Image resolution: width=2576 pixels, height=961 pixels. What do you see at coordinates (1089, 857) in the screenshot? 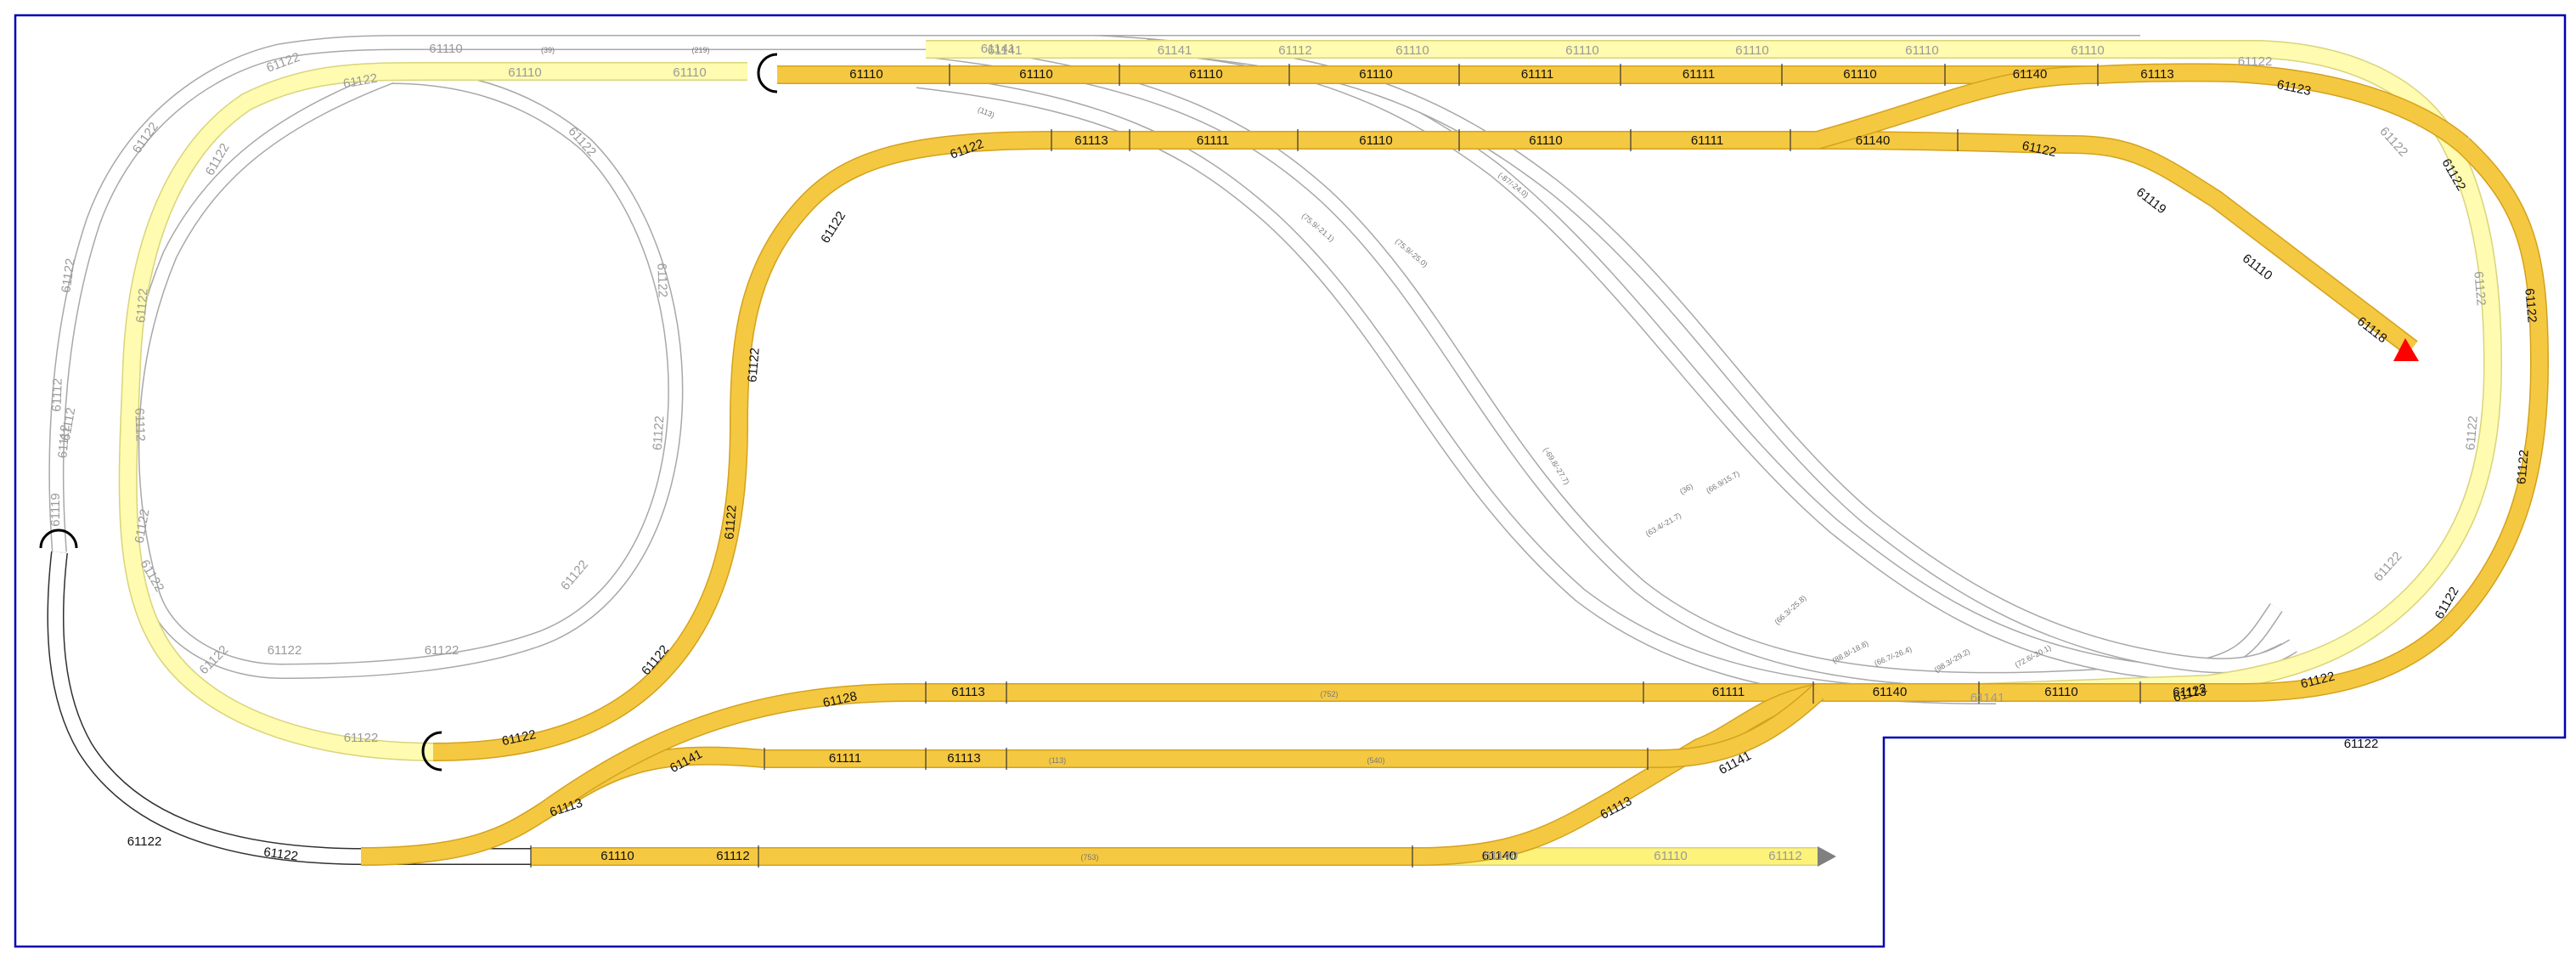
I see `track-part-label: (753)` at bounding box center [1089, 857].